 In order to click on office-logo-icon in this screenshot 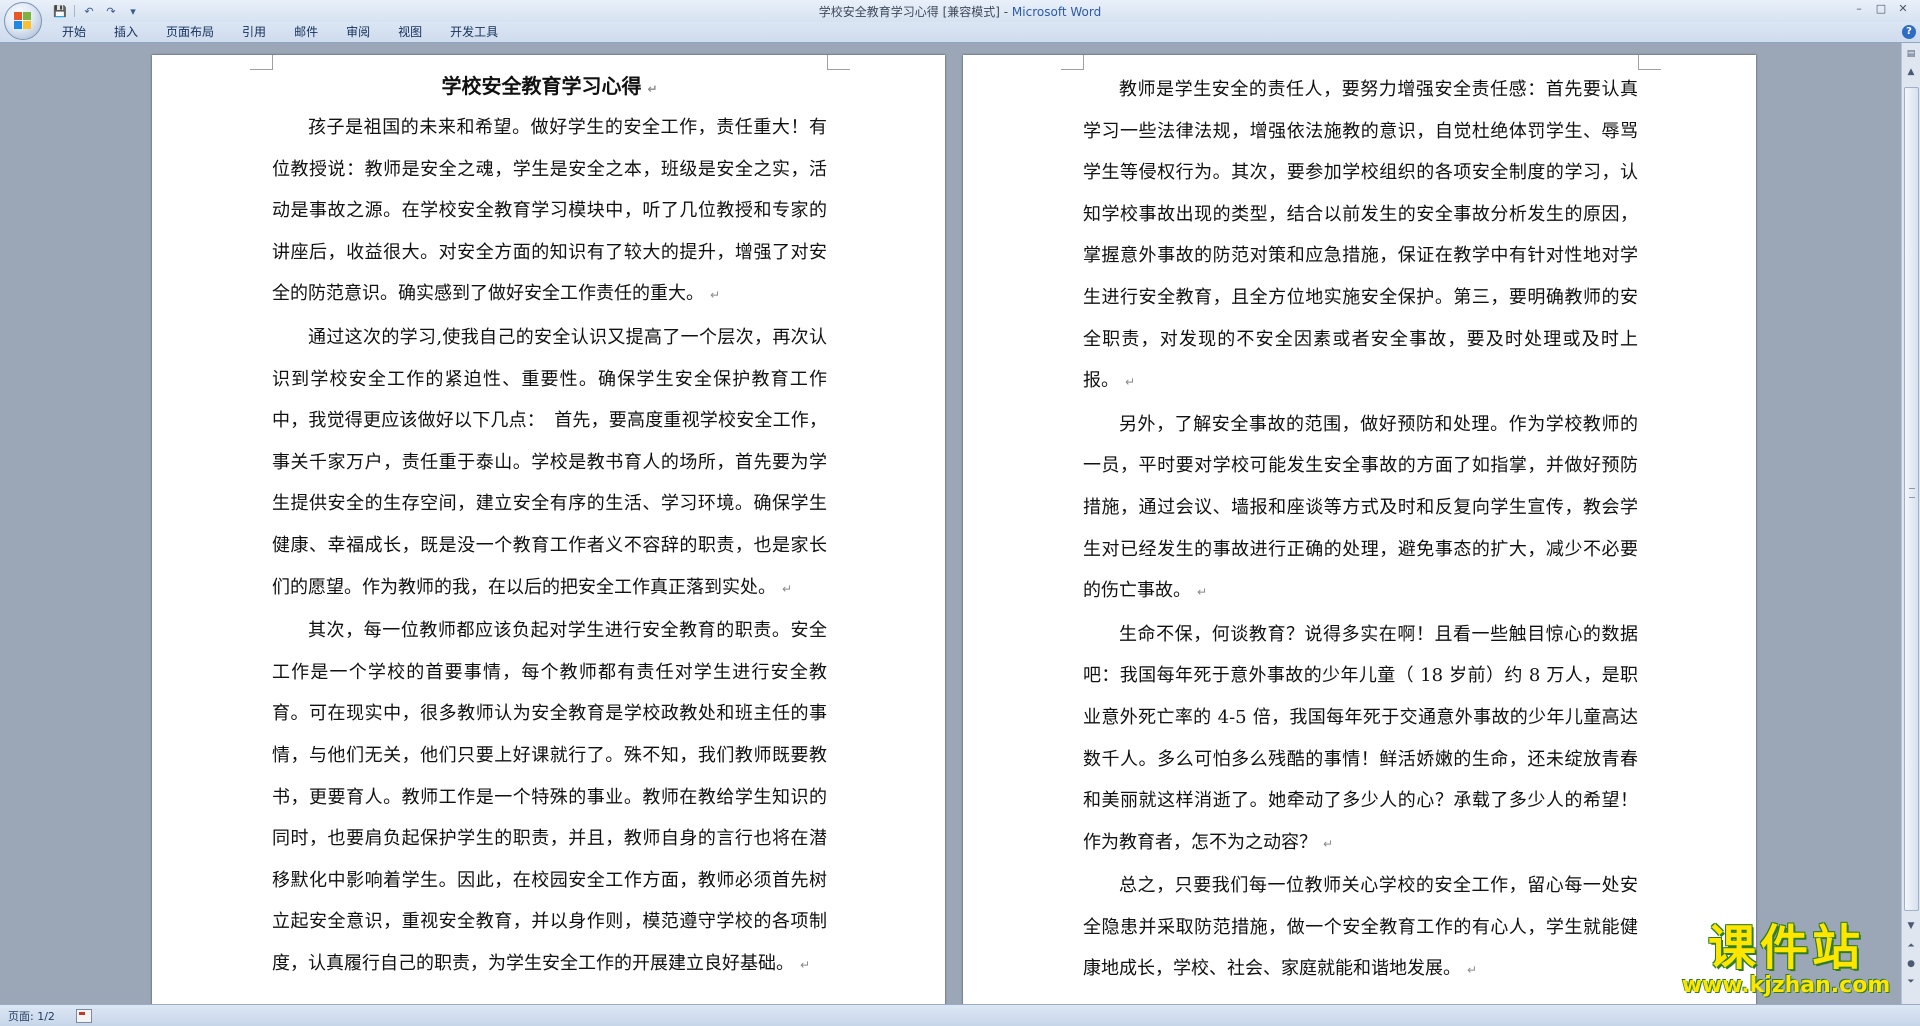, I will do `click(23, 21)`.